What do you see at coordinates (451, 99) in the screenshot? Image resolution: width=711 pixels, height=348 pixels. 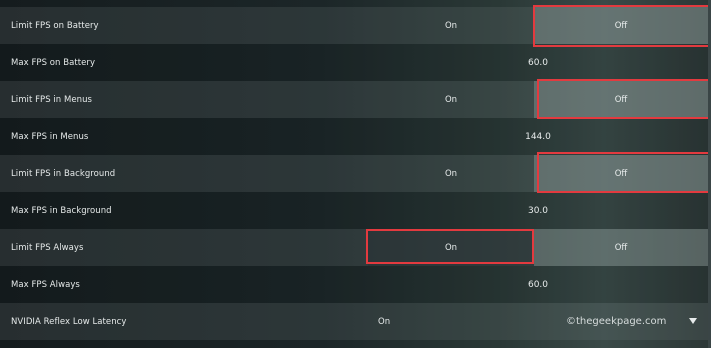 I see `limit-fps-in-menus-on-option: On` at bounding box center [451, 99].